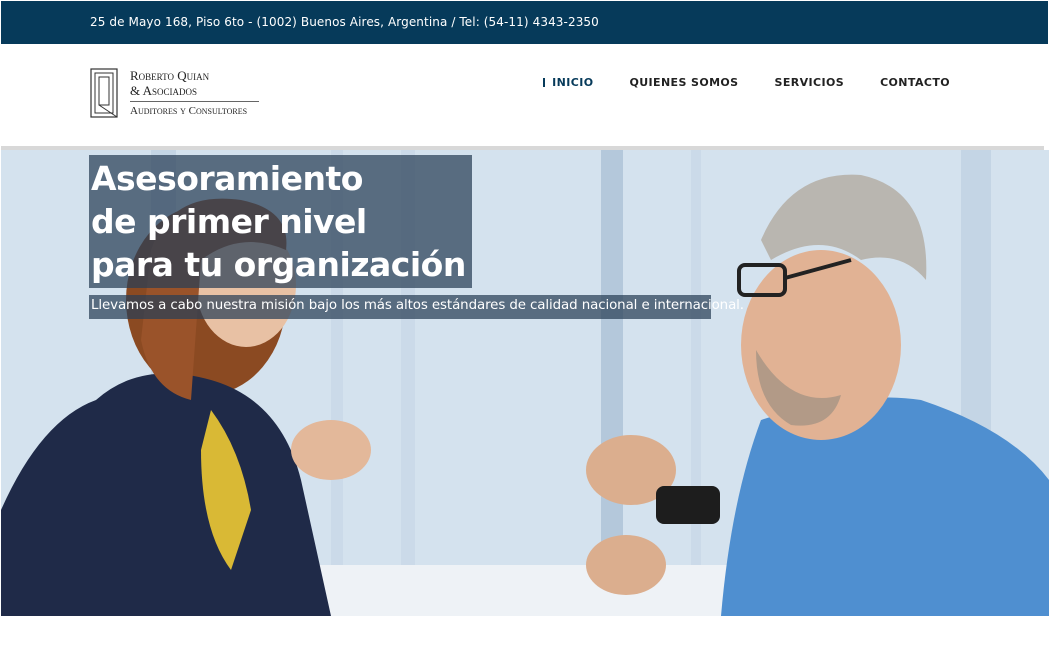 This screenshot has width=1052, height=652. Describe the element at coordinates (229, 221) in the screenshot. I see `hero-title-line-2: de primer nivel` at that location.